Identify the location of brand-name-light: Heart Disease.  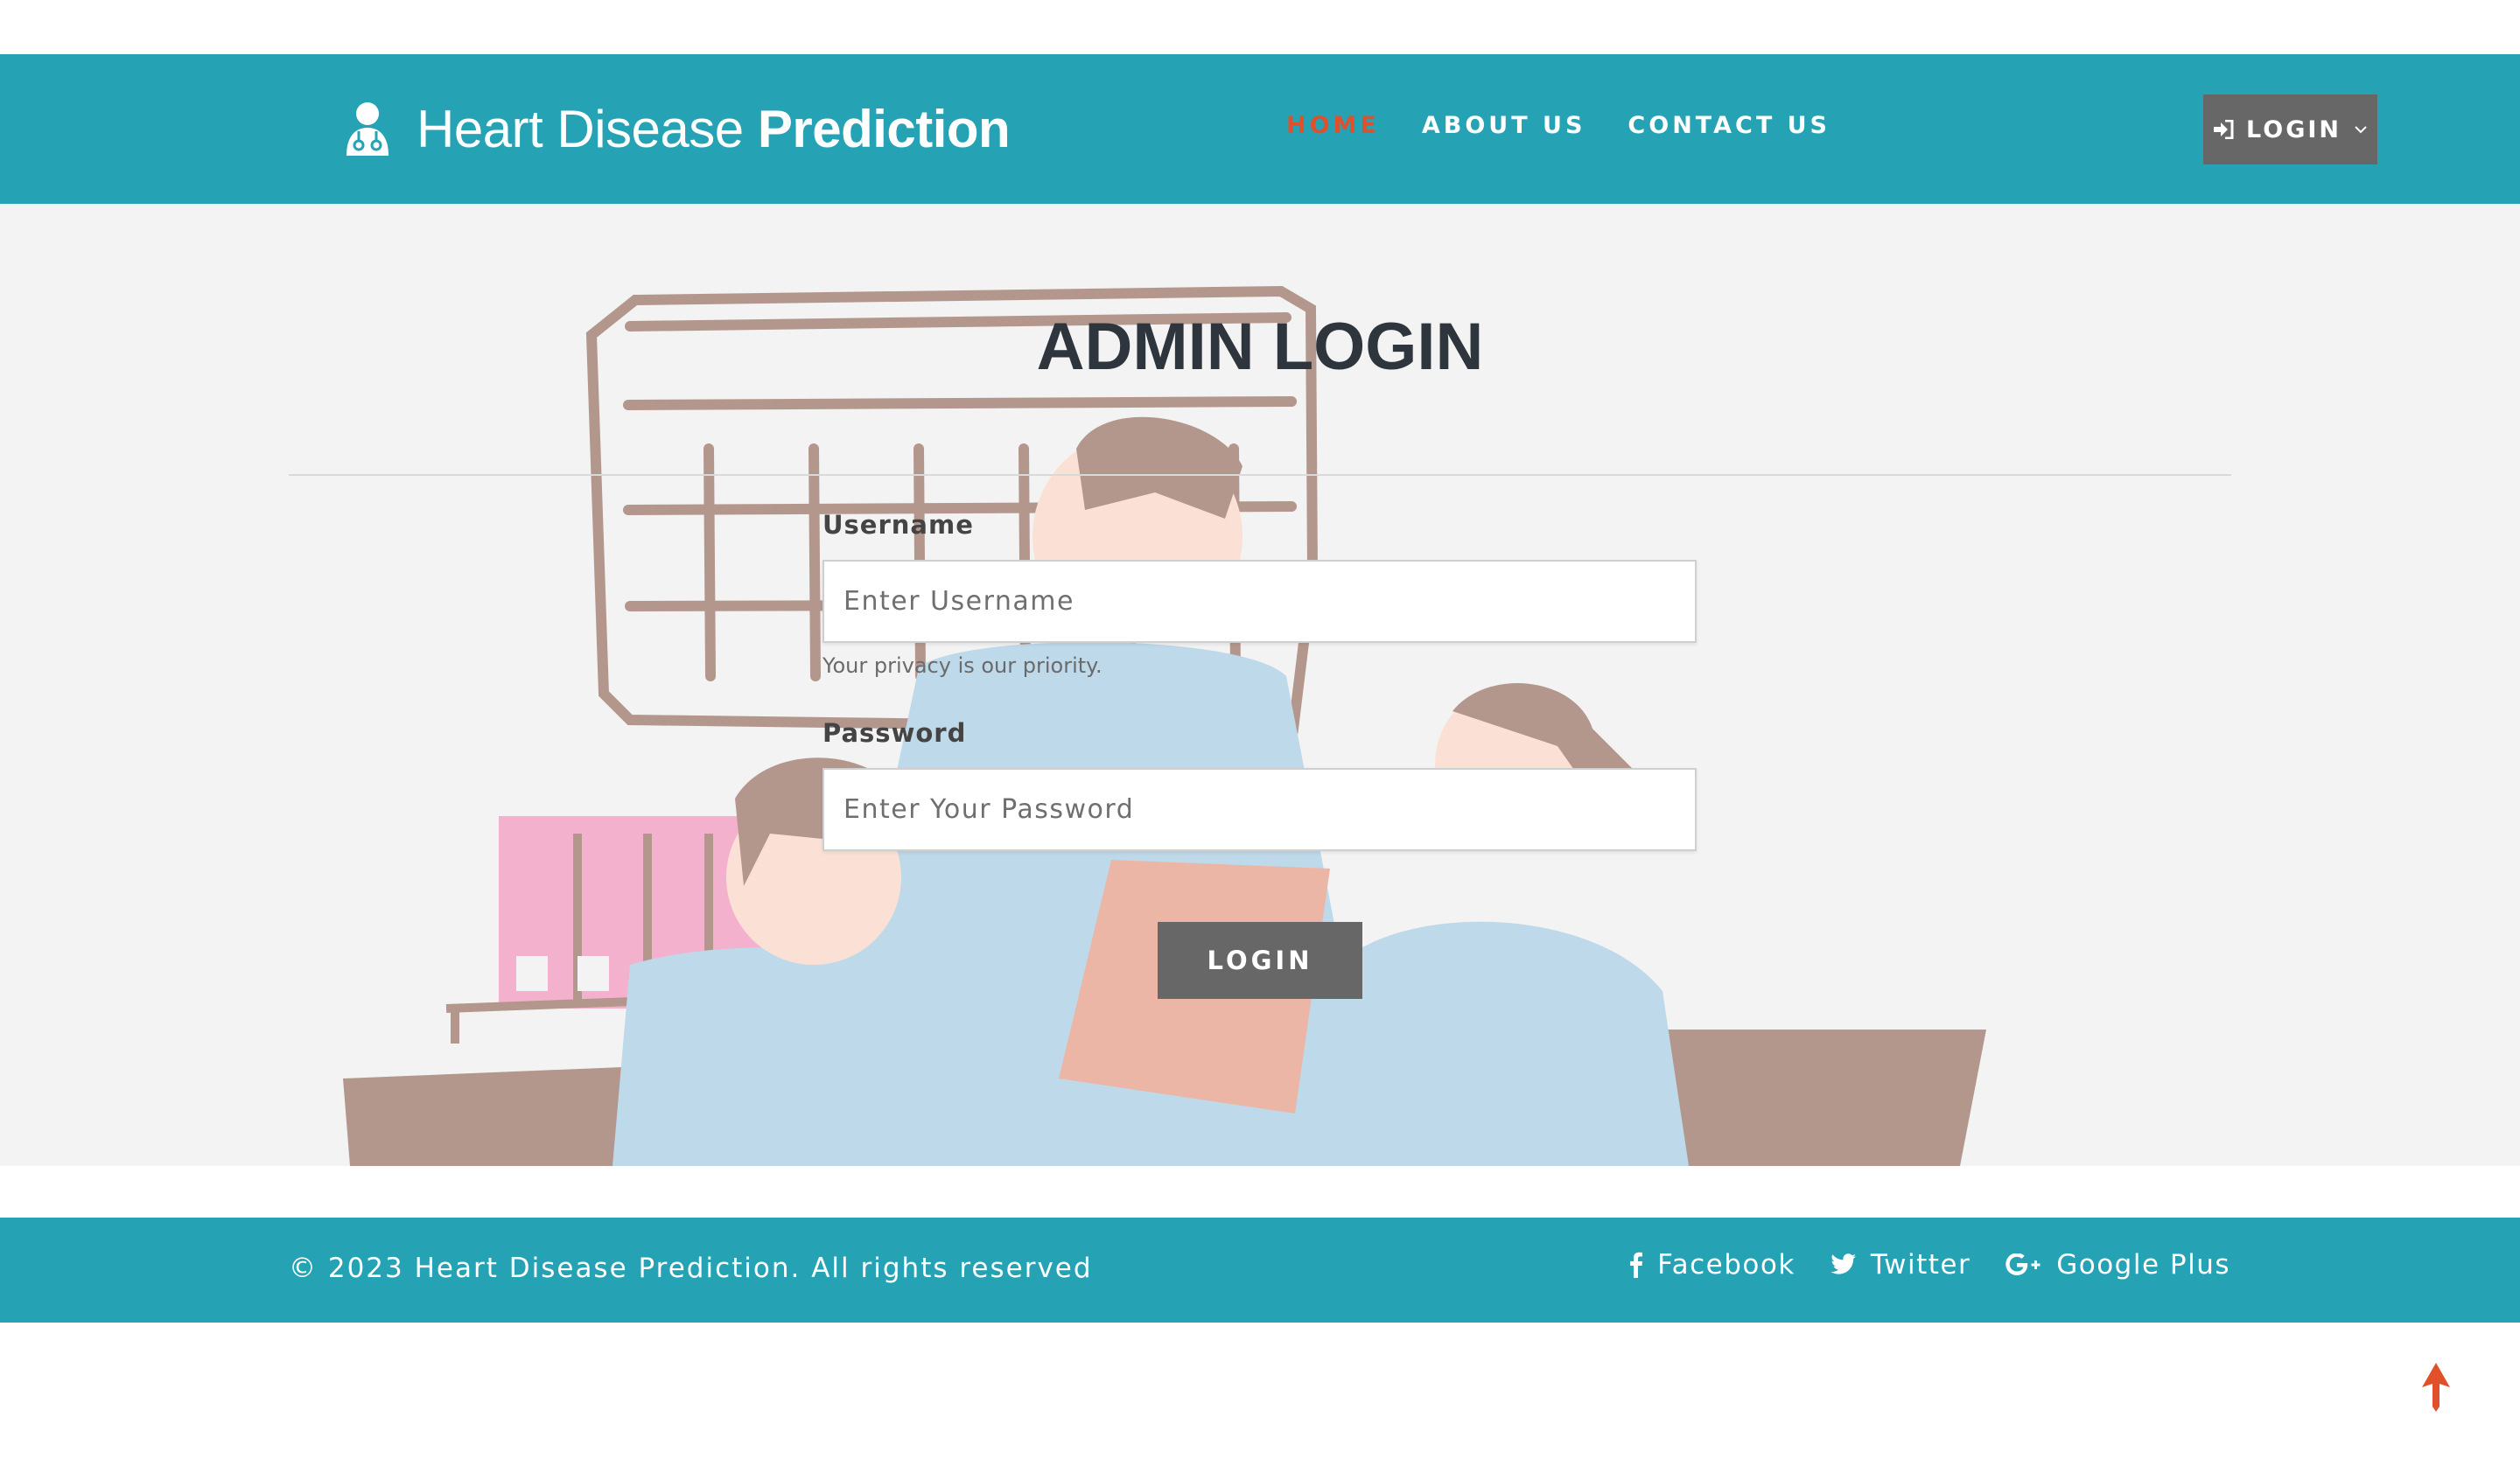
(587, 129).